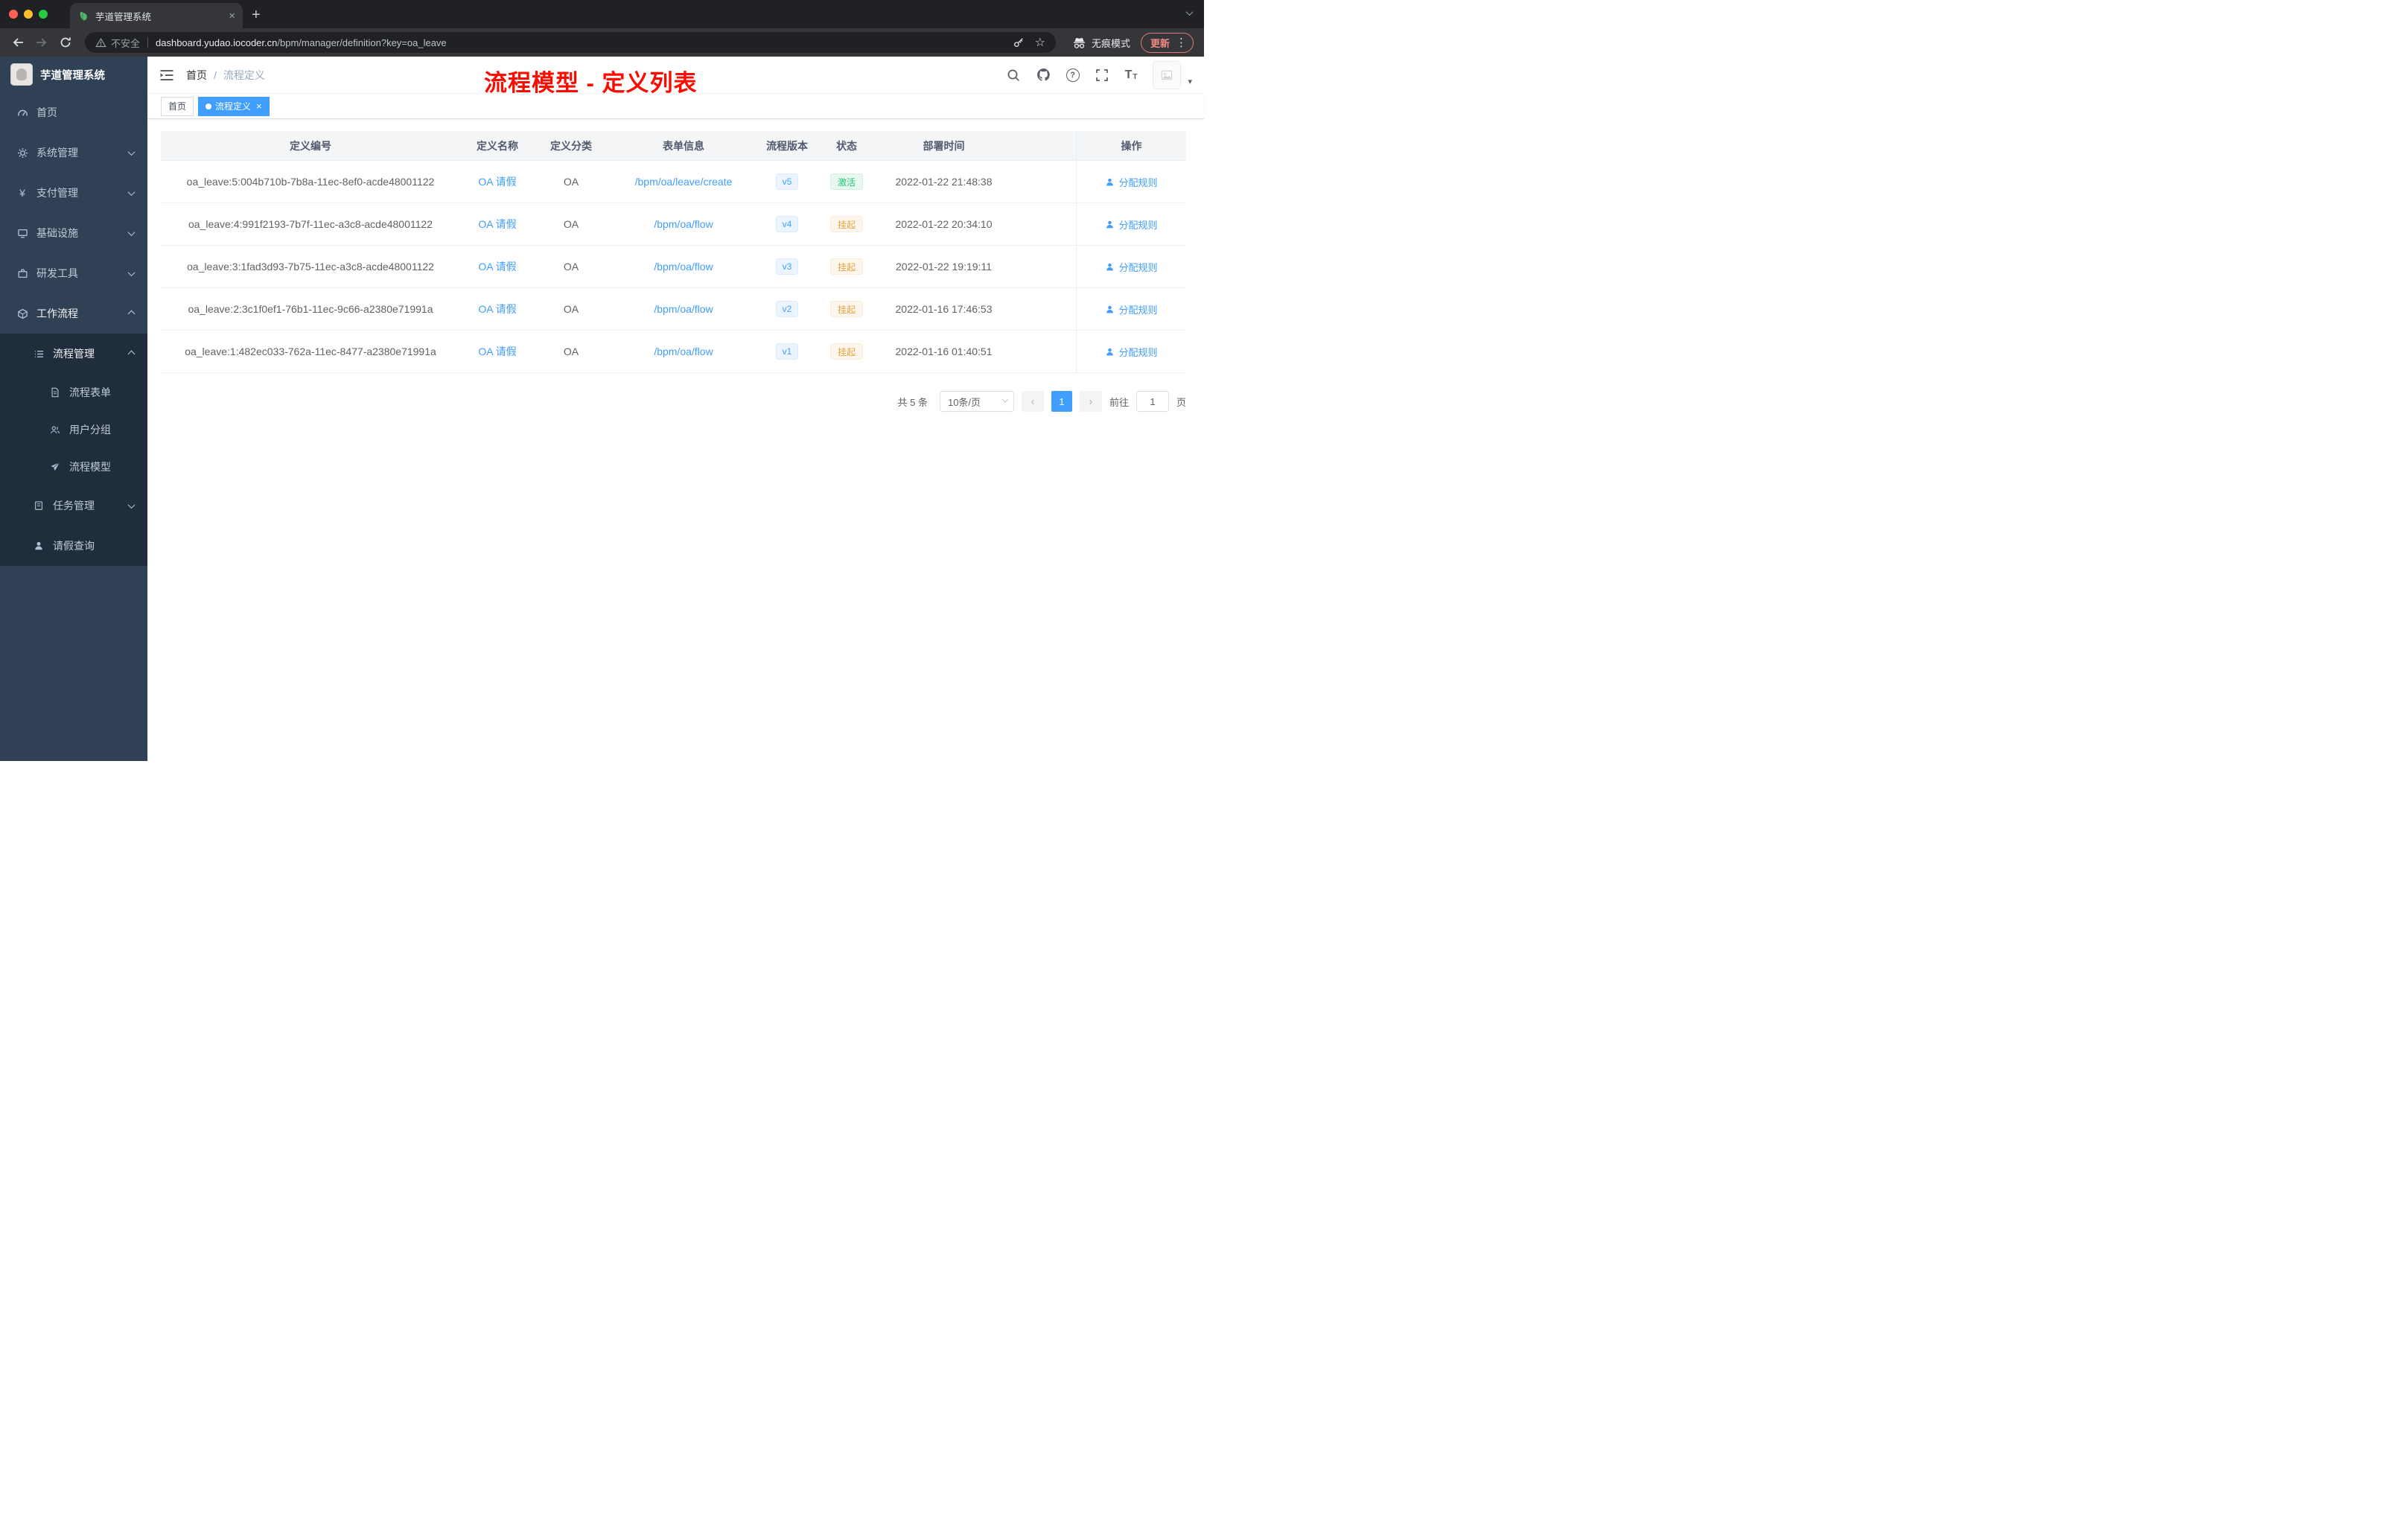 The height and width of the screenshot is (1522, 2408). Describe the element at coordinates (976, 401) in the screenshot. I see `page-size-select: 10条/页` at that location.